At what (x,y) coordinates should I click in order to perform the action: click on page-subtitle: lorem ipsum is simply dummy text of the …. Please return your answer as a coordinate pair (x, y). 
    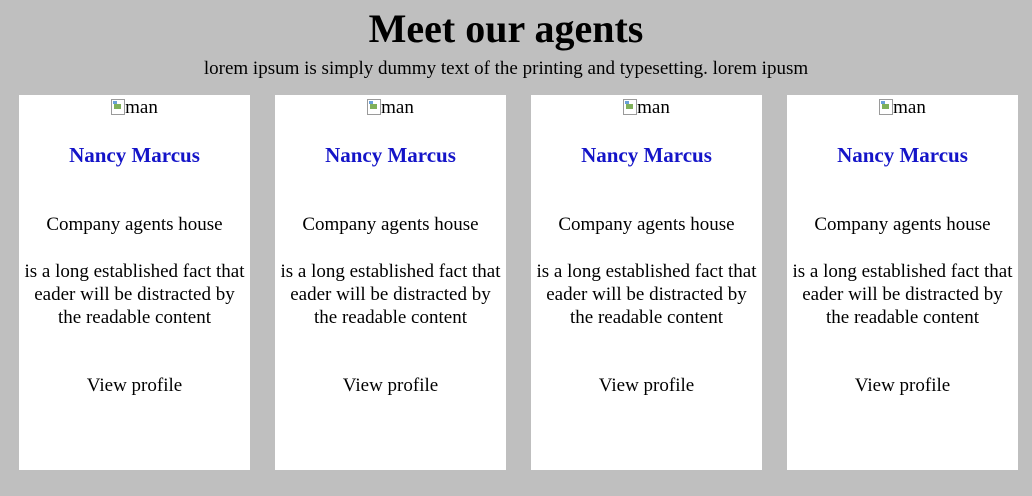
    Looking at the image, I should click on (506, 68).